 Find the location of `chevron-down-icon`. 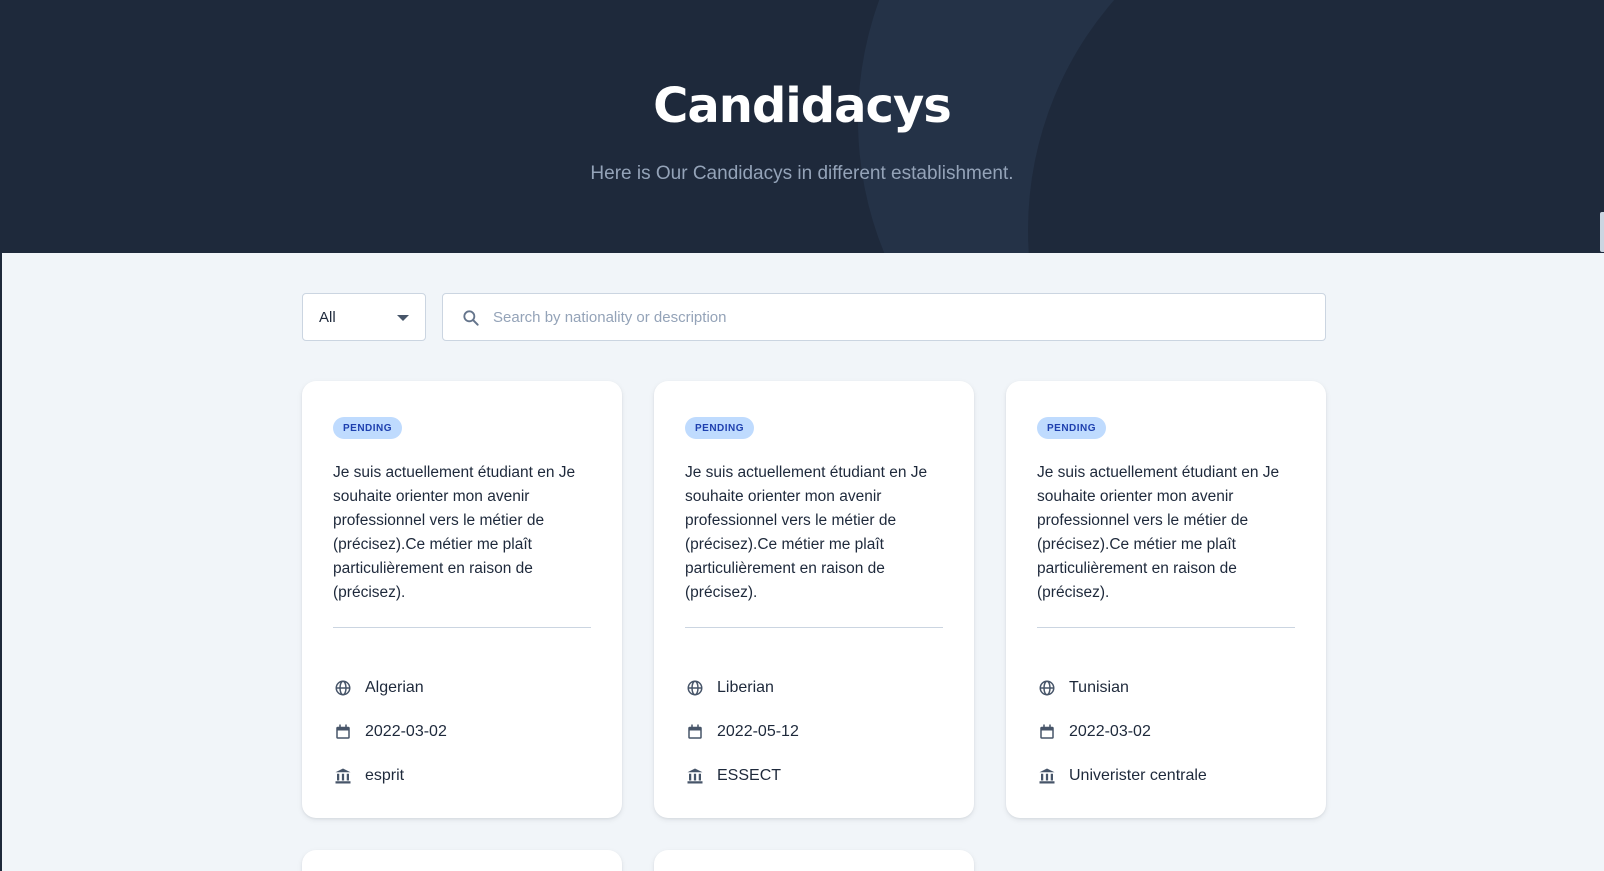

chevron-down-icon is located at coordinates (403, 318).